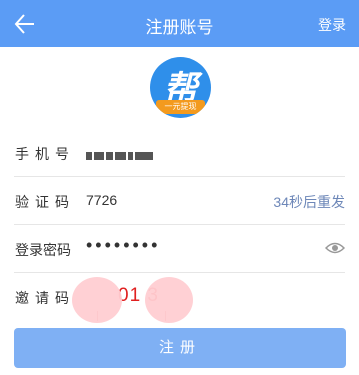 The width and height of the screenshot is (359, 375). I want to click on register-button: 注册, so click(180, 348).